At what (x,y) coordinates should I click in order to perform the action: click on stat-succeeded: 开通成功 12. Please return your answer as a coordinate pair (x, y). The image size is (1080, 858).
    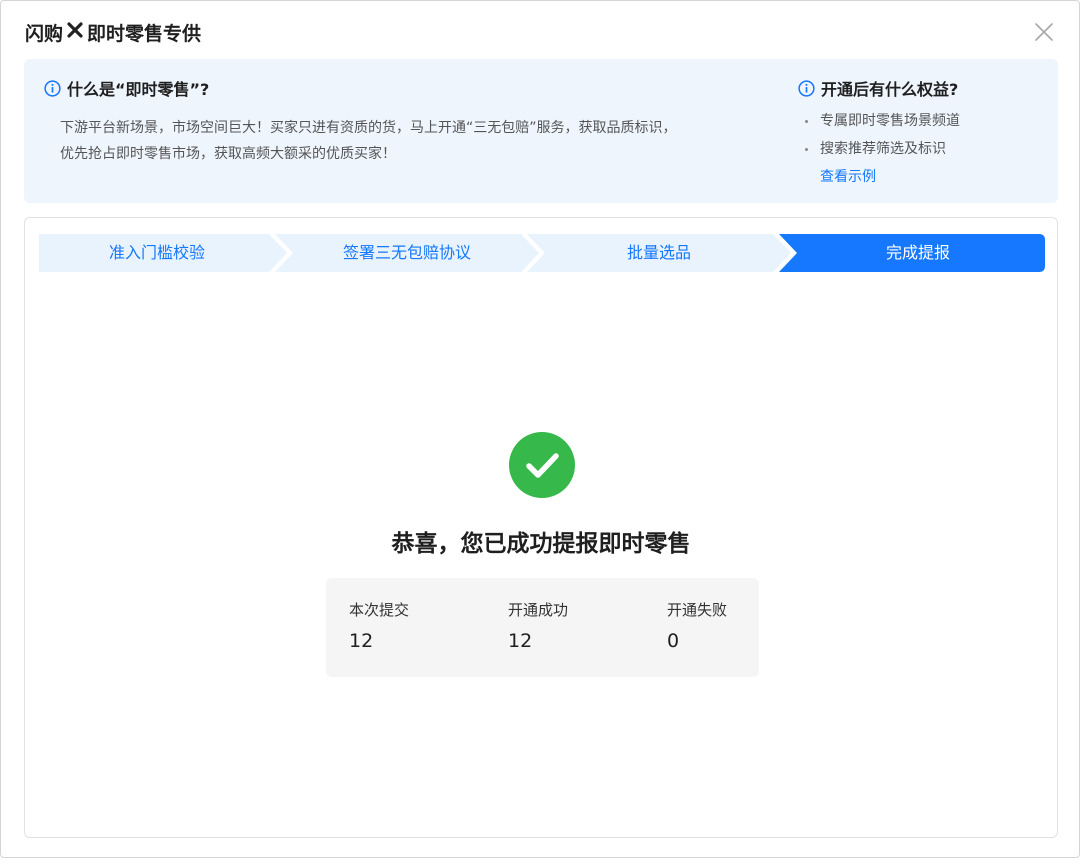
    Looking at the image, I should click on (538, 626).